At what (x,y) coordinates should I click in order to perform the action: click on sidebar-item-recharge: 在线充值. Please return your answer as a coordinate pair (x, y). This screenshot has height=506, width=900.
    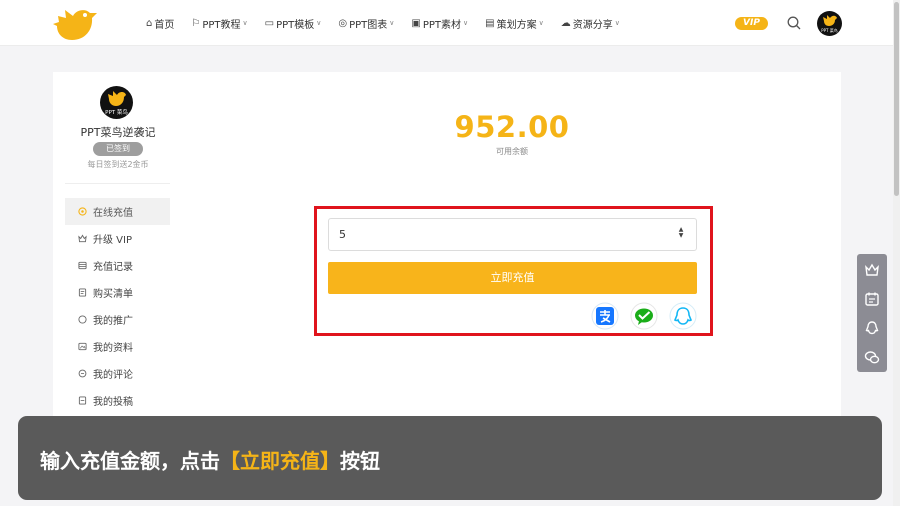
    Looking at the image, I should click on (117, 211).